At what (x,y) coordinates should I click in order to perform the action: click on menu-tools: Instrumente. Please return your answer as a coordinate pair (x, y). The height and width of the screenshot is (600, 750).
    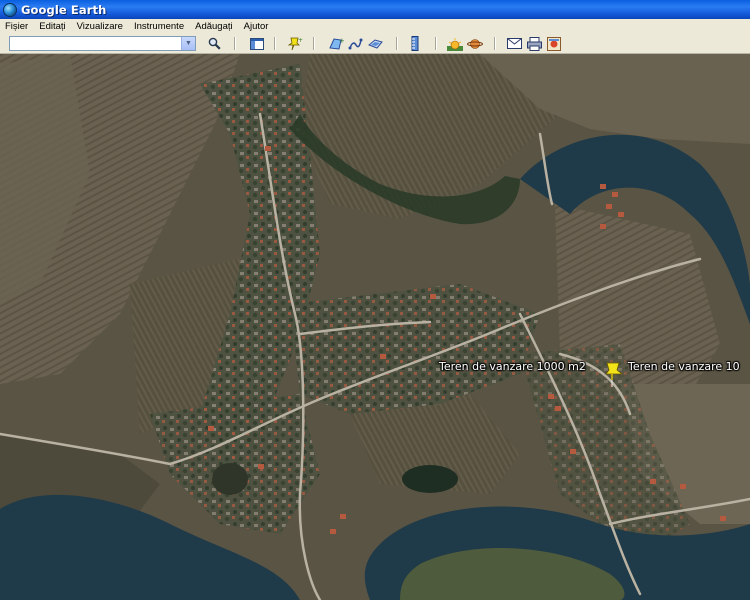
    Looking at the image, I should click on (159, 26).